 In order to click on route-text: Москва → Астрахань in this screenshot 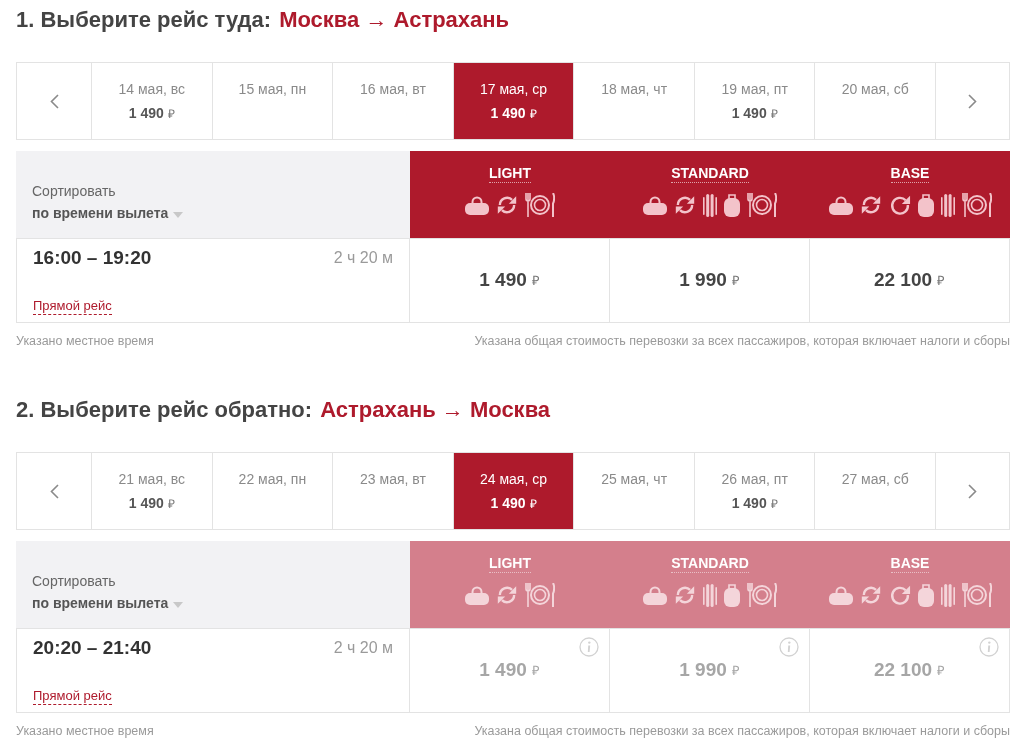, I will do `click(394, 20)`.